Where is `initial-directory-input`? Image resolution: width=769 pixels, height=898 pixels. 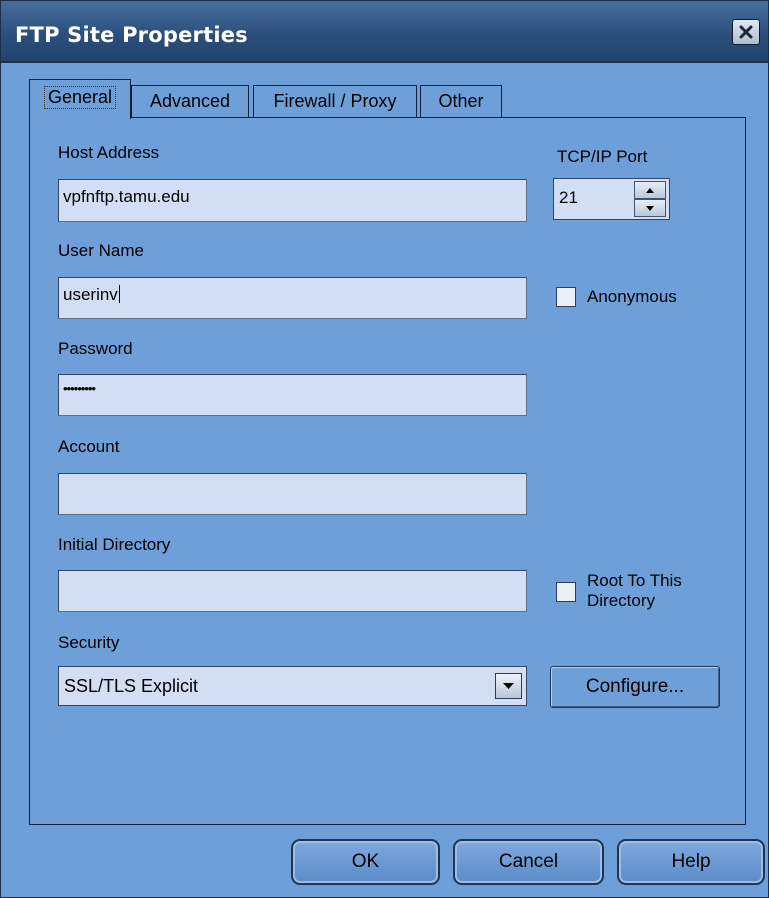
initial-directory-input is located at coordinates (292, 591).